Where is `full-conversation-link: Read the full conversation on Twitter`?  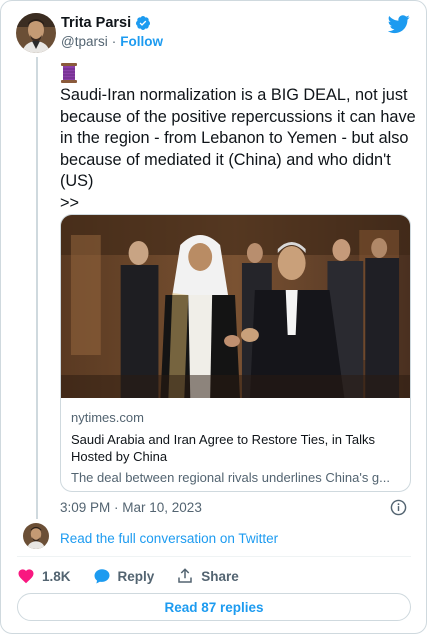
full-conversation-link: Read the full conversation on Twitter is located at coordinates (169, 538).